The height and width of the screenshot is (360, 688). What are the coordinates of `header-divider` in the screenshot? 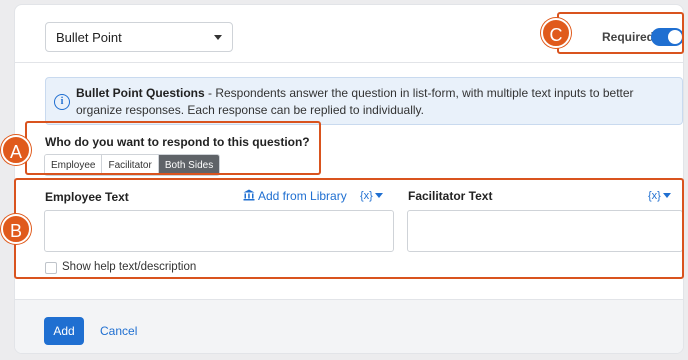 It's located at (349, 62).